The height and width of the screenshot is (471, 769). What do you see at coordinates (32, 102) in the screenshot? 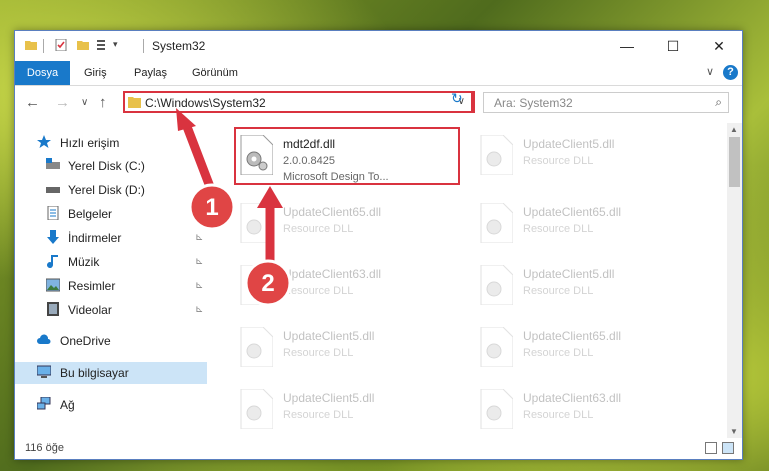
I see `back-button: ←` at bounding box center [32, 102].